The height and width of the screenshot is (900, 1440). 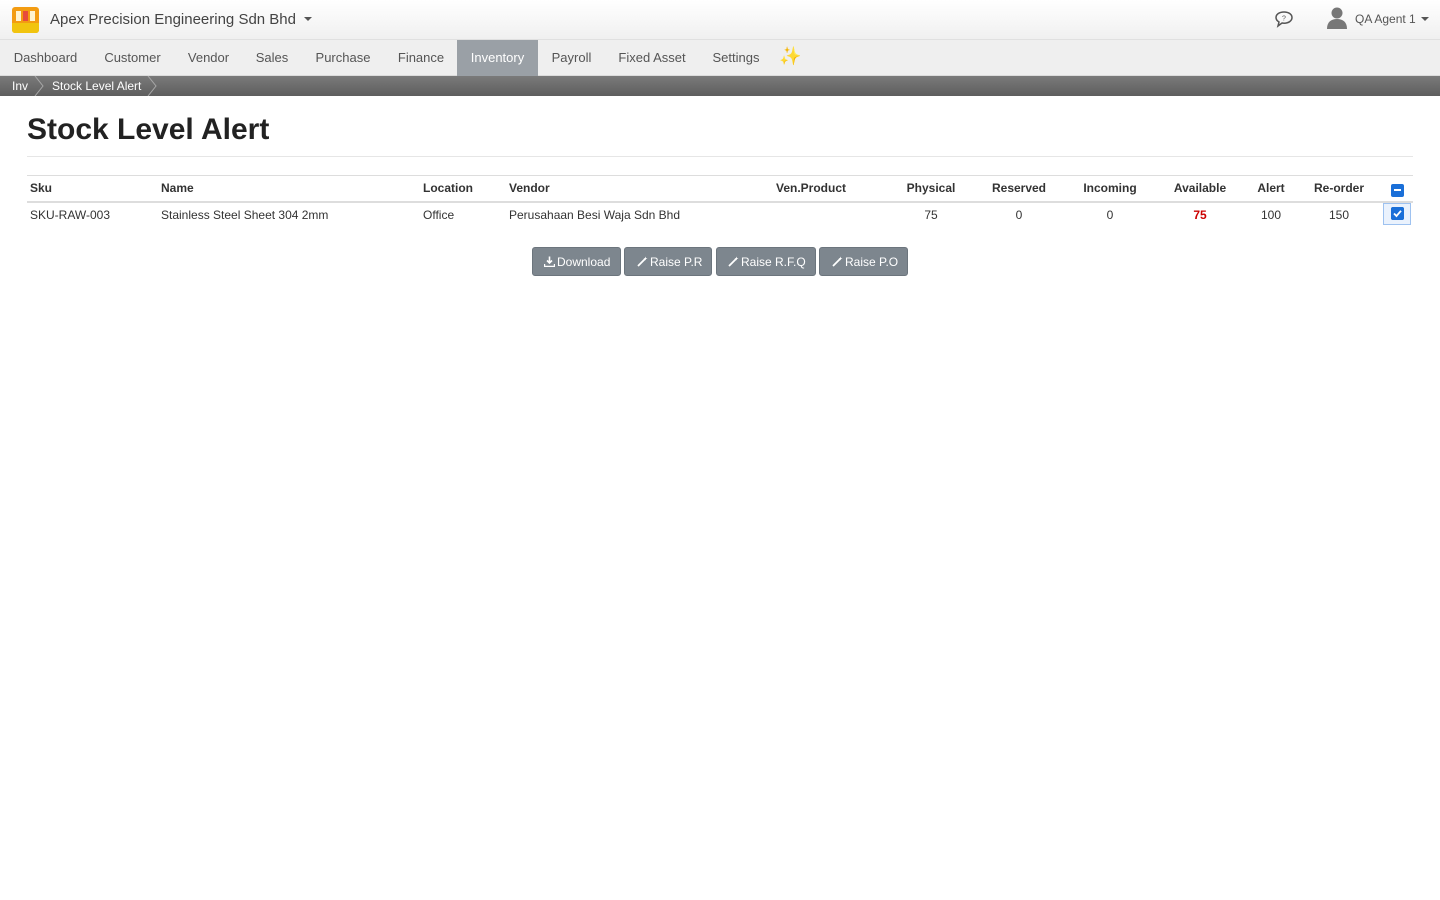 I want to click on column-header-name: Name, so click(x=177, y=188).